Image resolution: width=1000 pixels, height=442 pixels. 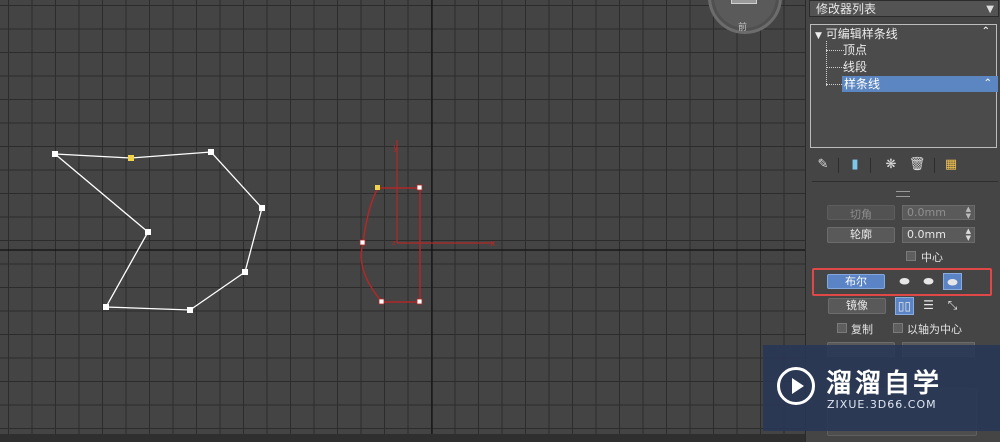 I want to click on chamfer-button: 切角, so click(x=861, y=213).